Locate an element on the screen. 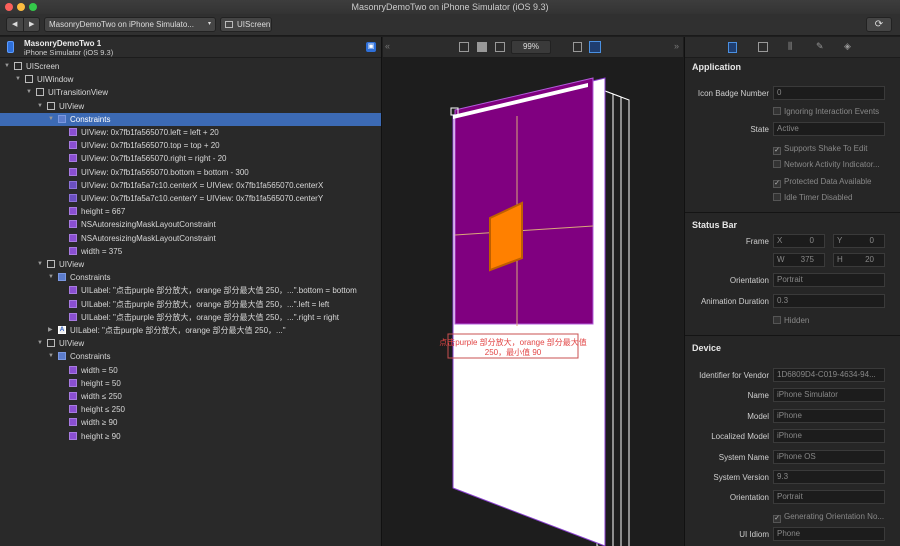  zoom-window-button is located at coordinates (33, 7).